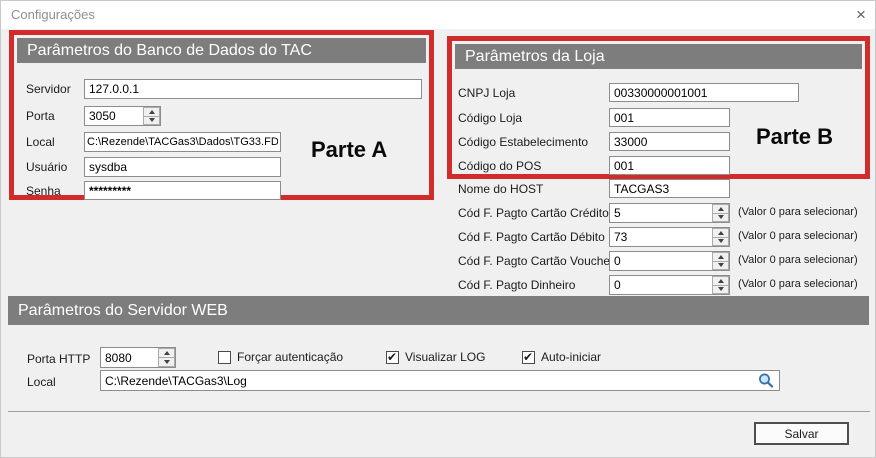  I want to click on porta-input, so click(114, 116).